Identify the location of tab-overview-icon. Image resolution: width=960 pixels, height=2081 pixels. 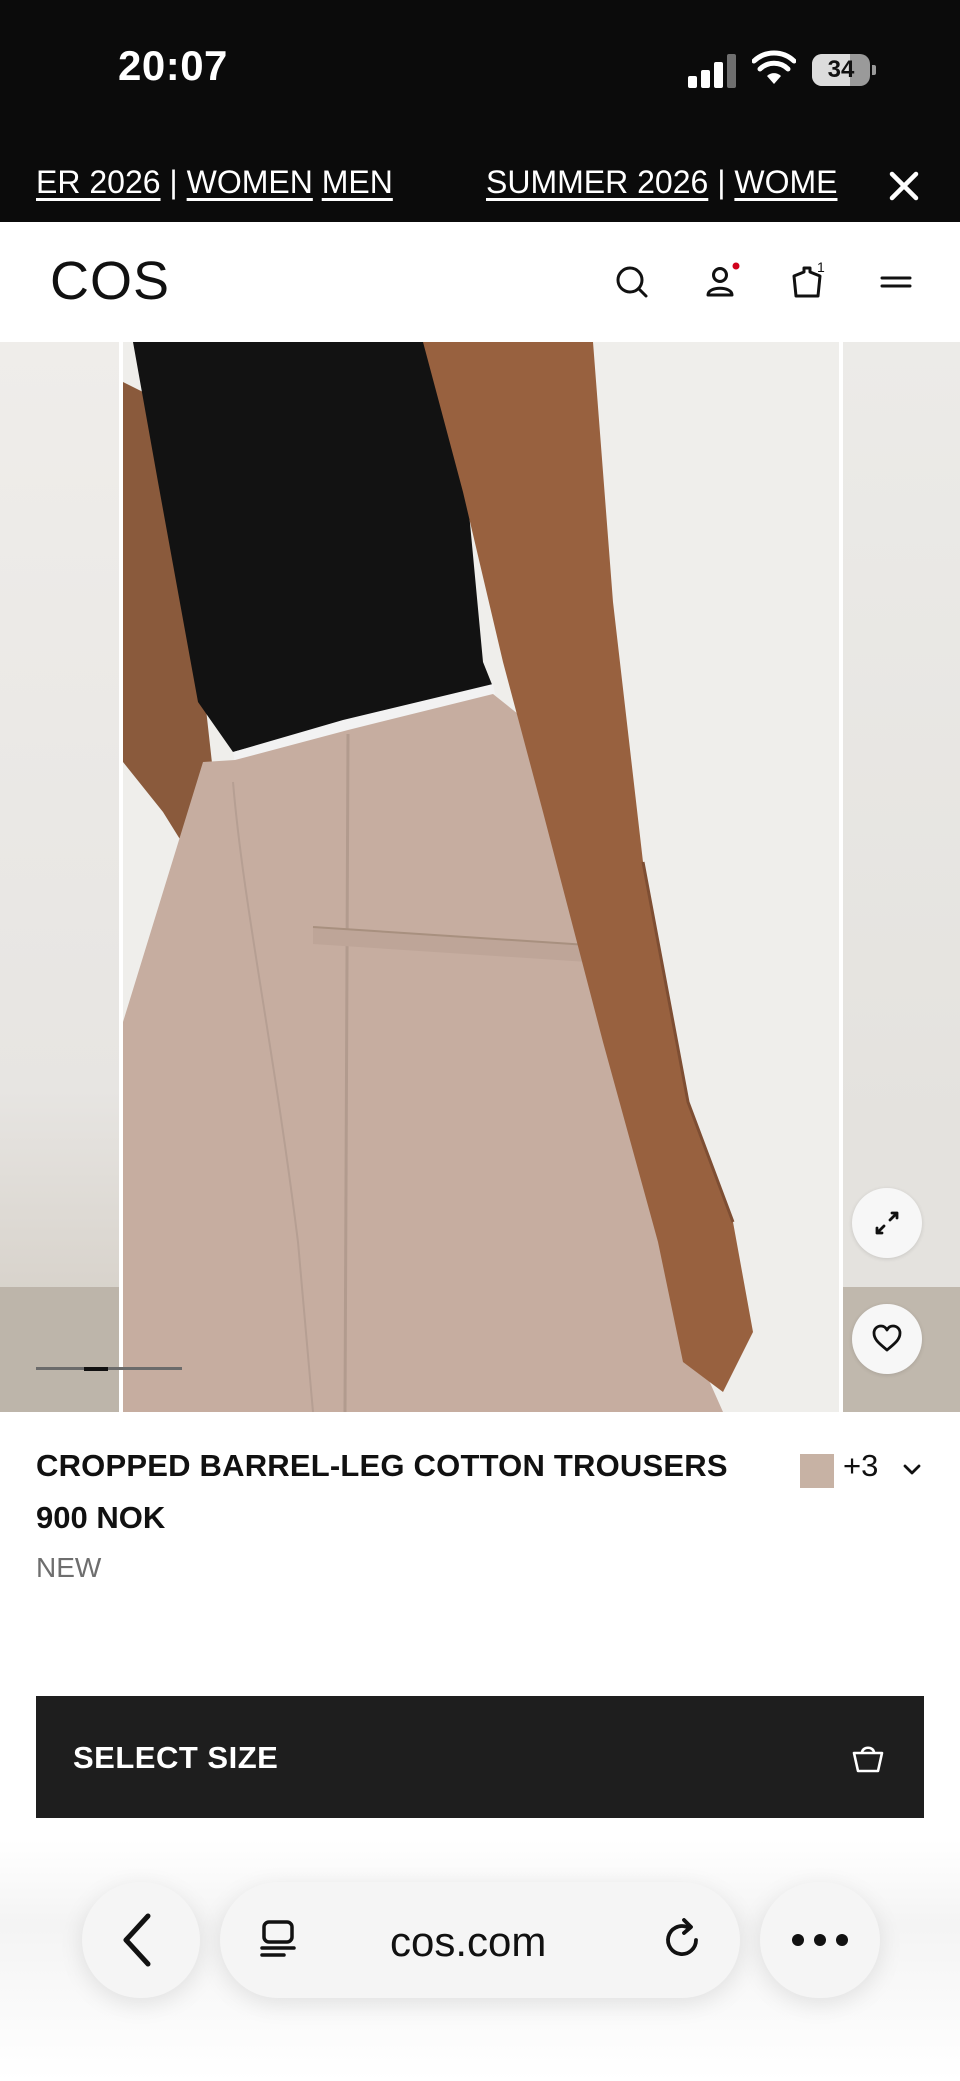
(278, 1940).